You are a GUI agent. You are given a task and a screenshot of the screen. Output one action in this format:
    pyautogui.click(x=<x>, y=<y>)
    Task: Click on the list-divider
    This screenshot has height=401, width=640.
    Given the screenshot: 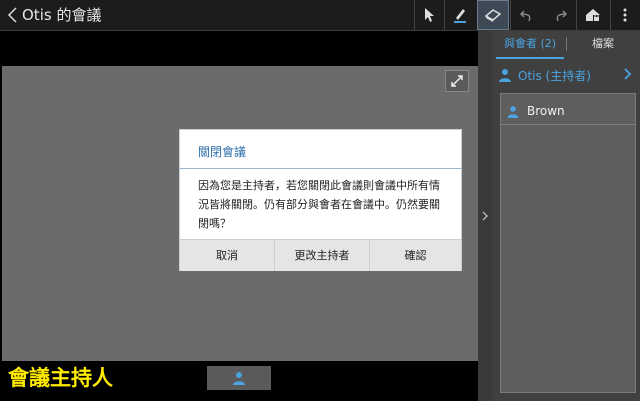 What is the action you would take?
    pyautogui.click(x=568, y=124)
    